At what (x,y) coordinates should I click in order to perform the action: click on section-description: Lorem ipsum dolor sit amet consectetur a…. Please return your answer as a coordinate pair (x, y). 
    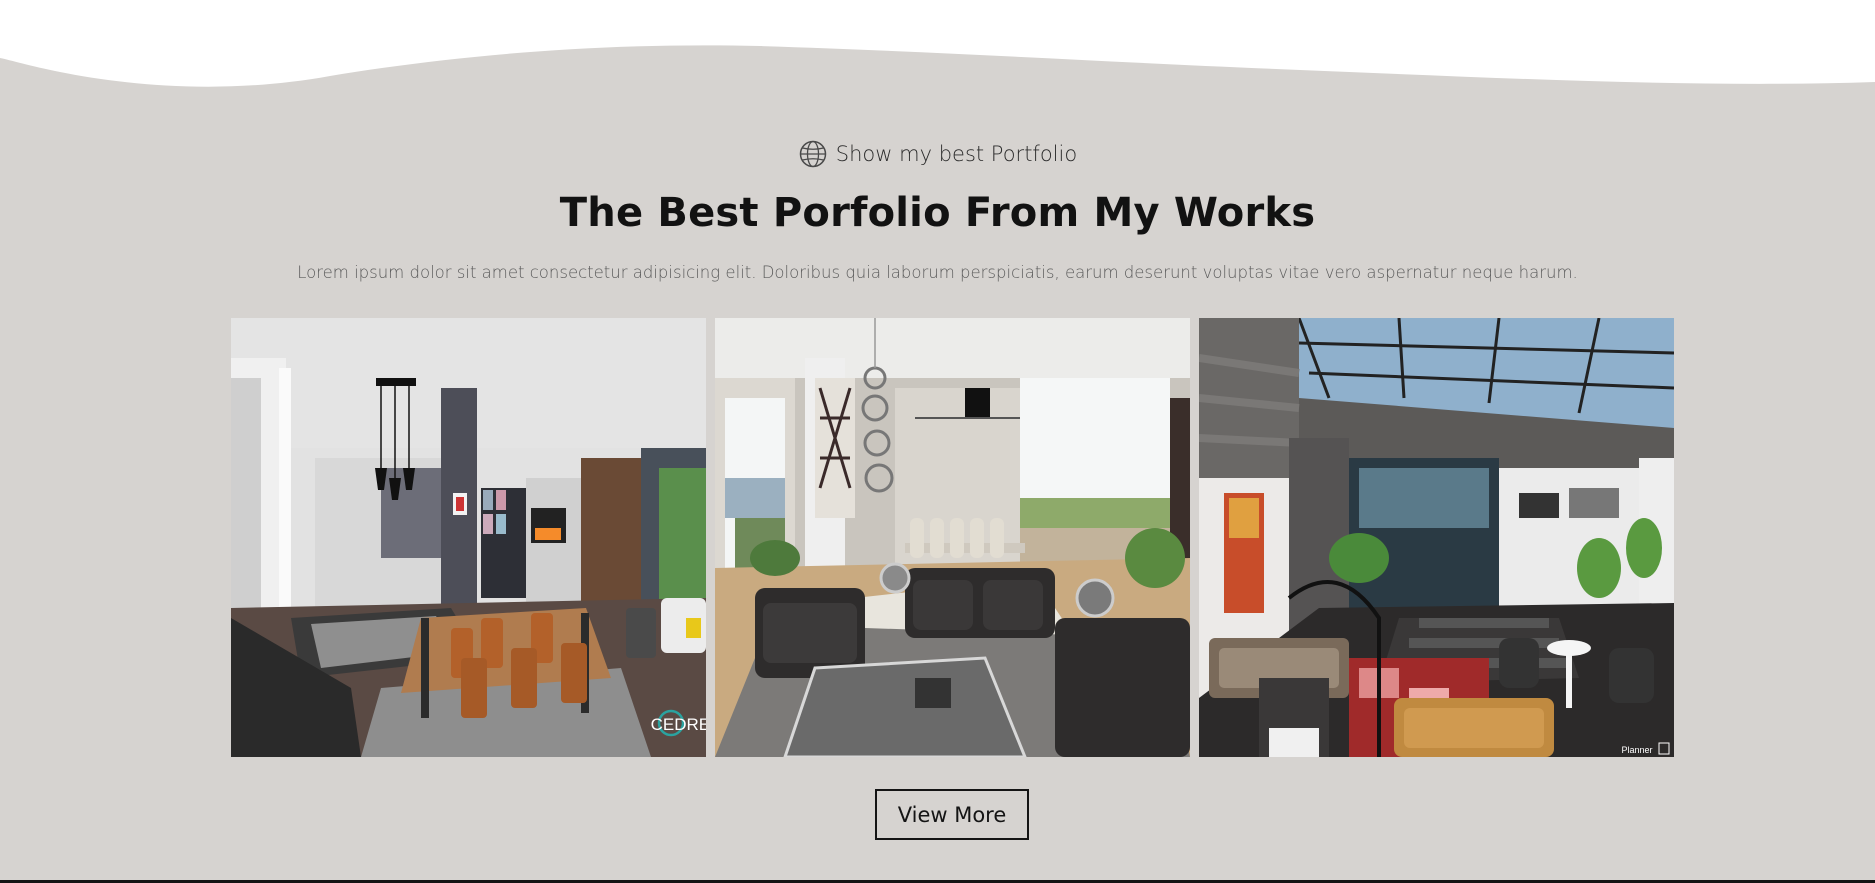
    Looking at the image, I should click on (937, 272).